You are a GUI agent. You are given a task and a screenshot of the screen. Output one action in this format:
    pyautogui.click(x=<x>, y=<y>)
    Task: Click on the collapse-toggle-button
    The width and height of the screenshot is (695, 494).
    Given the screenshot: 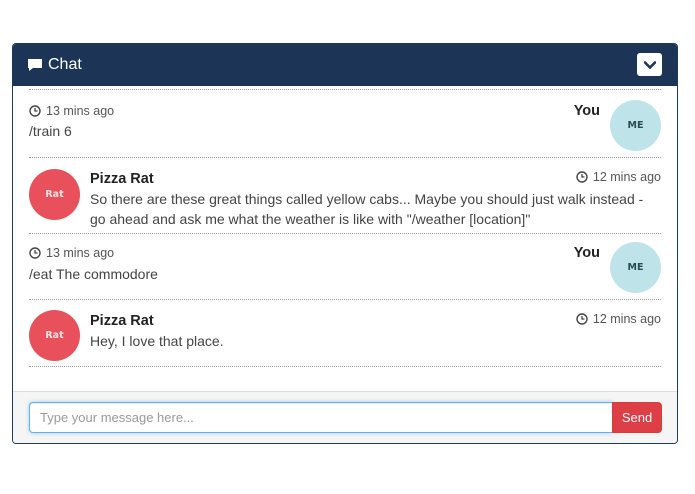 What is the action you would take?
    pyautogui.click(x=649, y=64)
    